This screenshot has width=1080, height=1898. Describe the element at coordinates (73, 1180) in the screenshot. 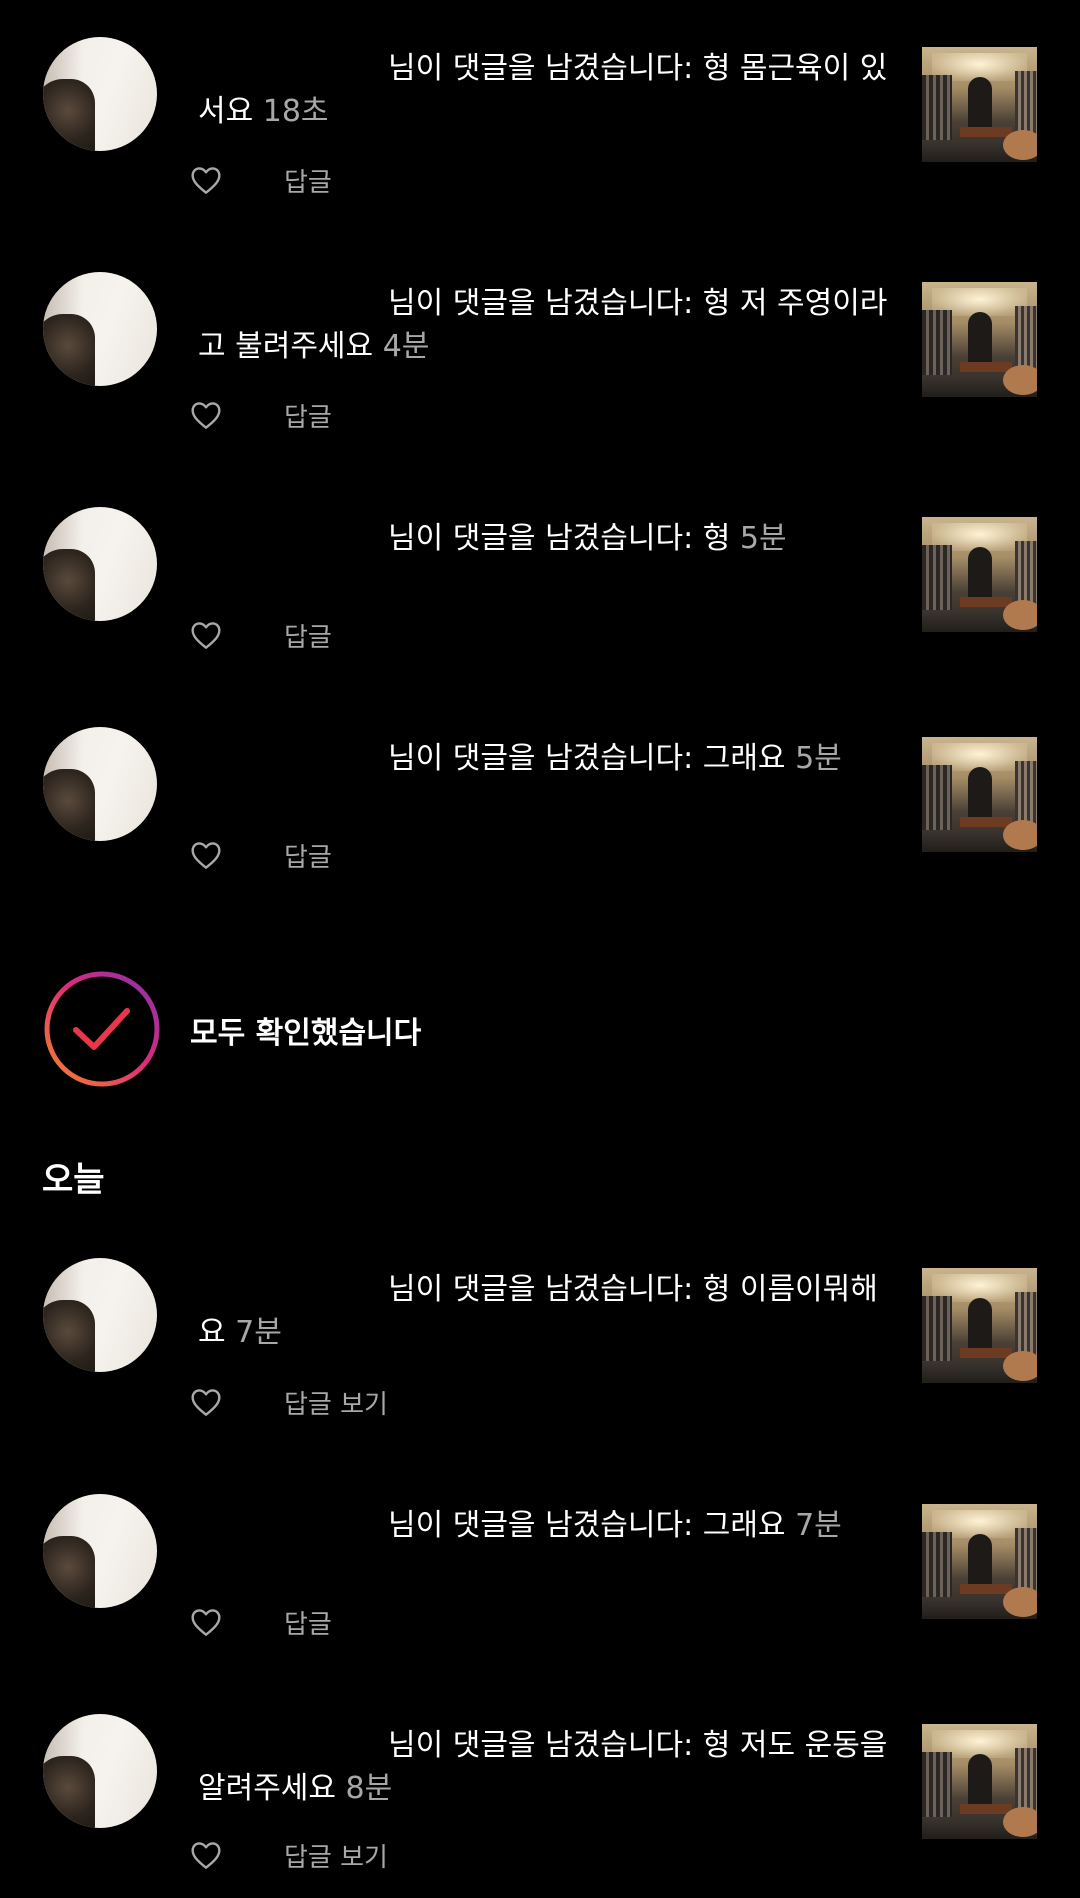

I see `section-header-today: 오늘` at that location.